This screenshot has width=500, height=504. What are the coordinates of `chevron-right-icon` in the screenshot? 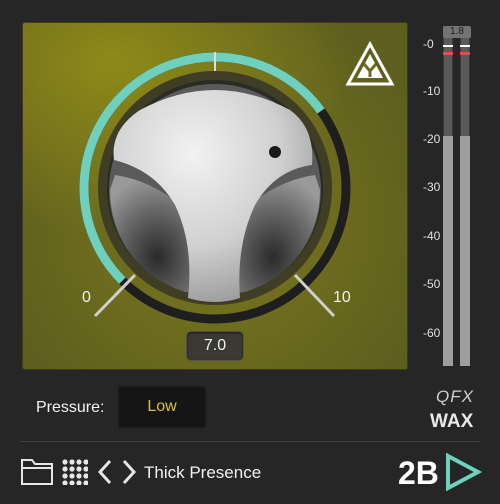 It's located at (129, 472).